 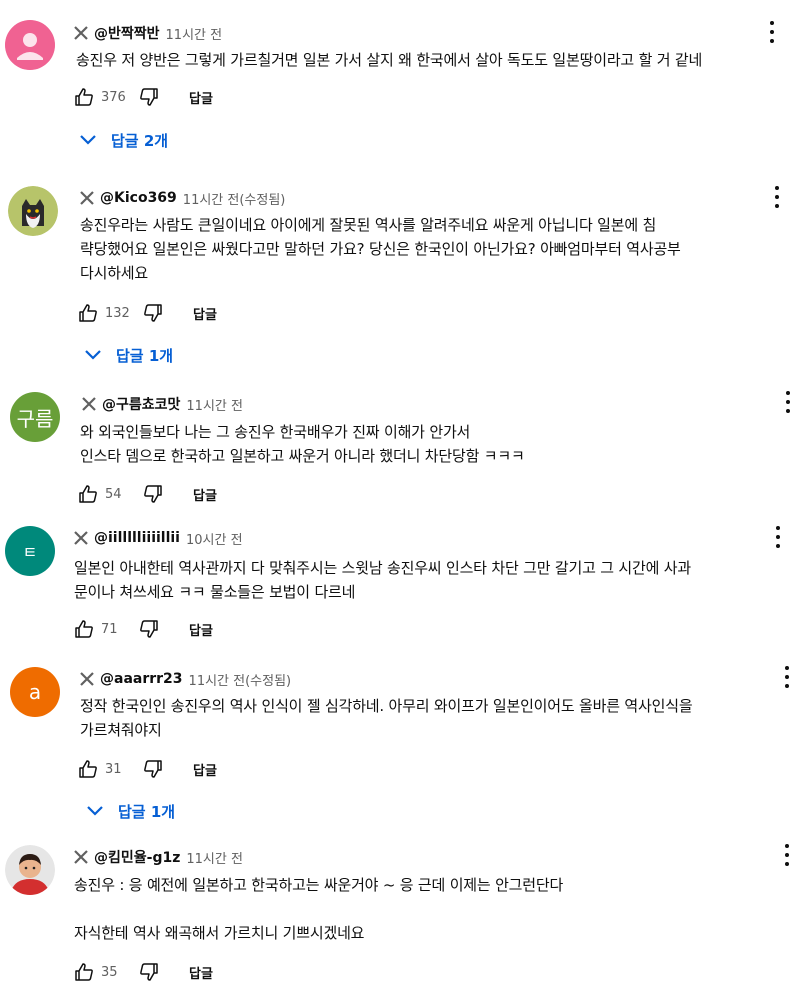 I want to click on comment-header: @aaarrr23 11시간 전(수정됨), so click(x=184, y=679).